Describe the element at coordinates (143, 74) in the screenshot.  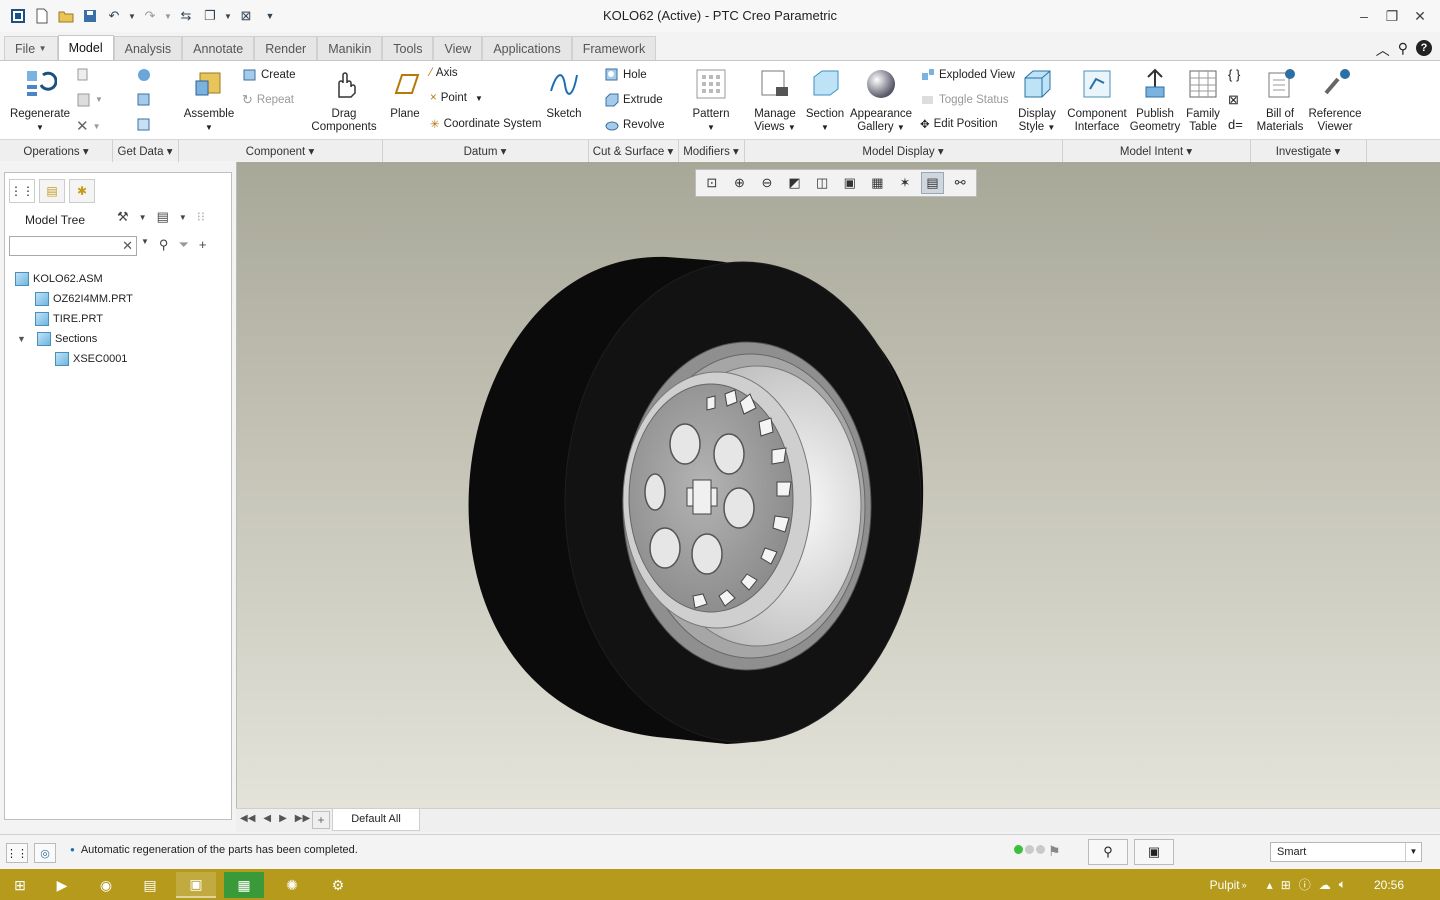
I see `user-defined-feature-icon` at that location.